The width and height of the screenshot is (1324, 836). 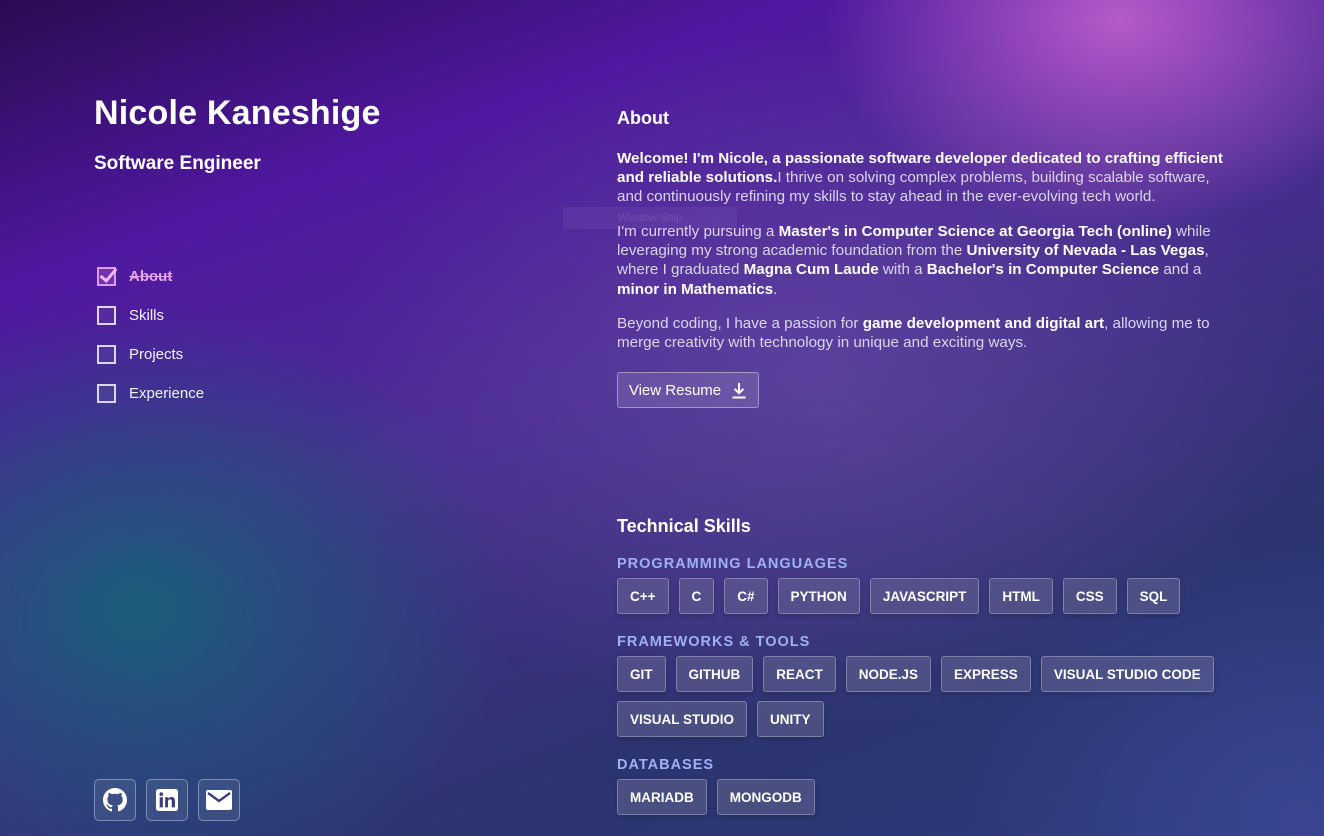 What do you see at coordinates (811, 270) in the screenshot?
I see `emphasis-text: Magna Cum Laude` at bounding box center [811, 270].